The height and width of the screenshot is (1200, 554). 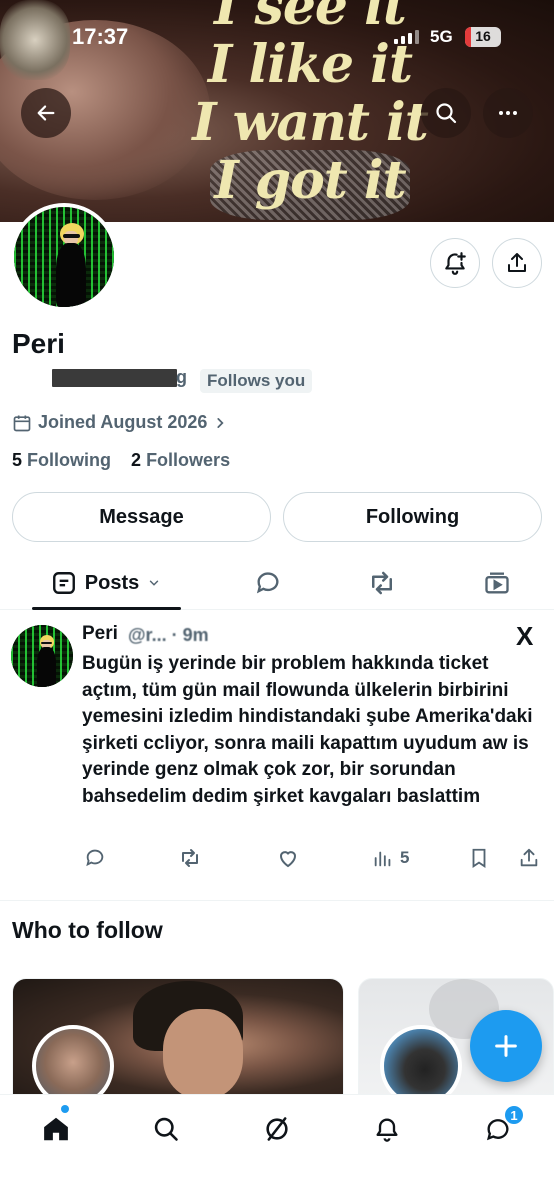 I want to click on followers-label: Followers, so click(x=188, y=460).